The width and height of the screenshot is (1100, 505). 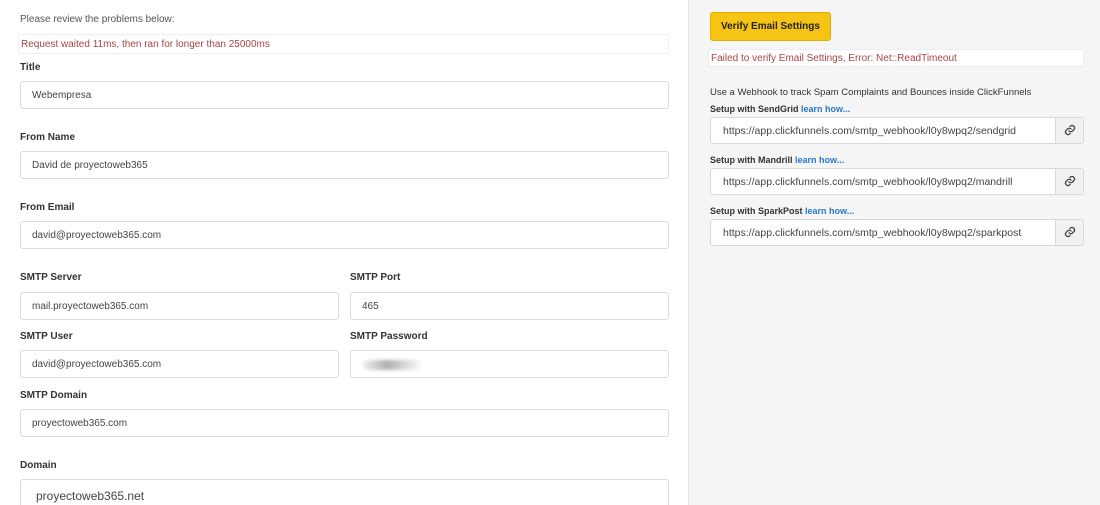 What do you see at coordinates (754, 109) in the screenshot?
I see `setup-sendgrid-text: Setup with SendGrid` at bounding box center [754, 109].